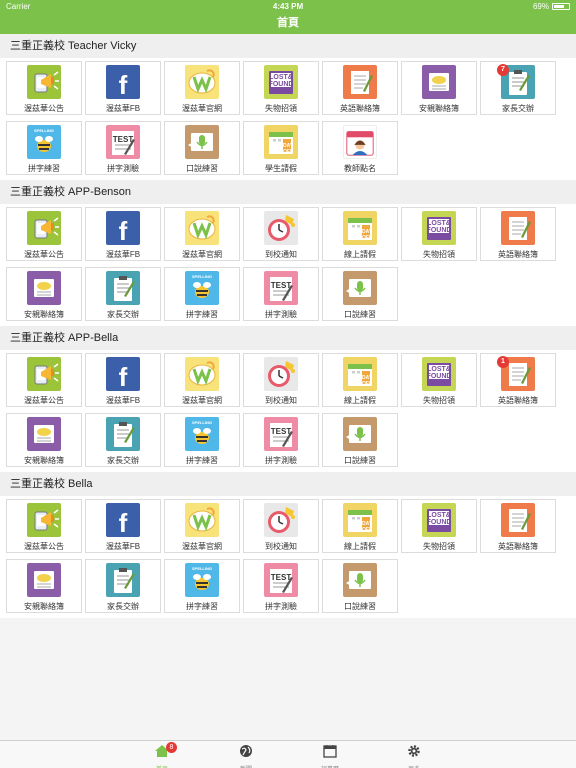  I want to click on app-tile: DAY OFF 學生請假, so click(281, 148).